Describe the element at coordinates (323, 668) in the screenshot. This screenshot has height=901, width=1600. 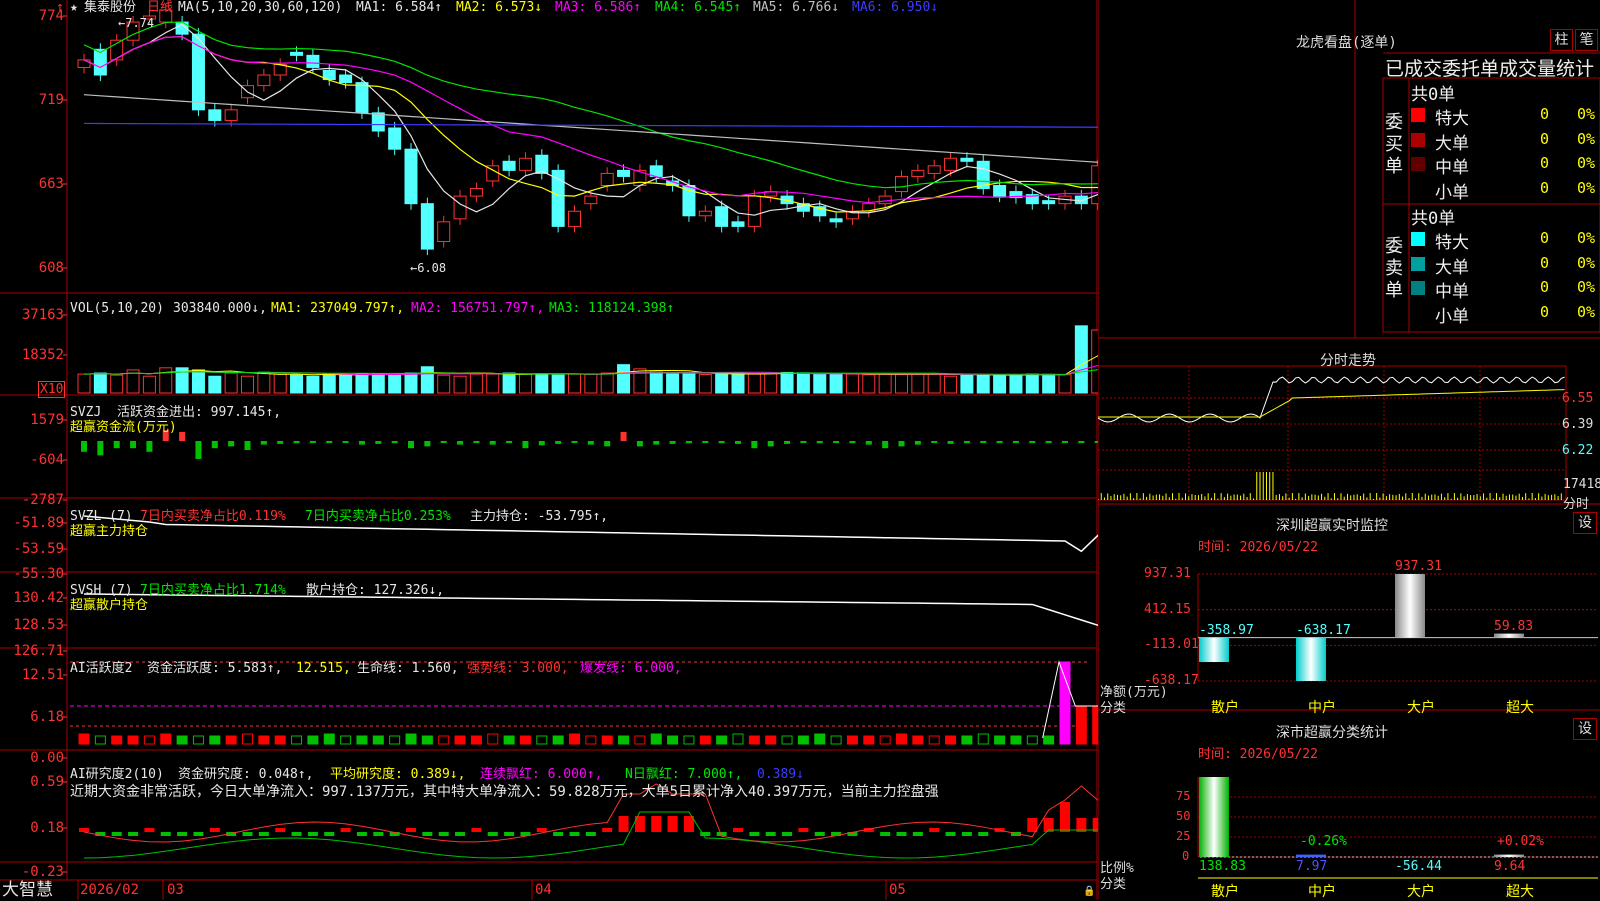
I see `ai-active-v2: 12.515,` at that location.